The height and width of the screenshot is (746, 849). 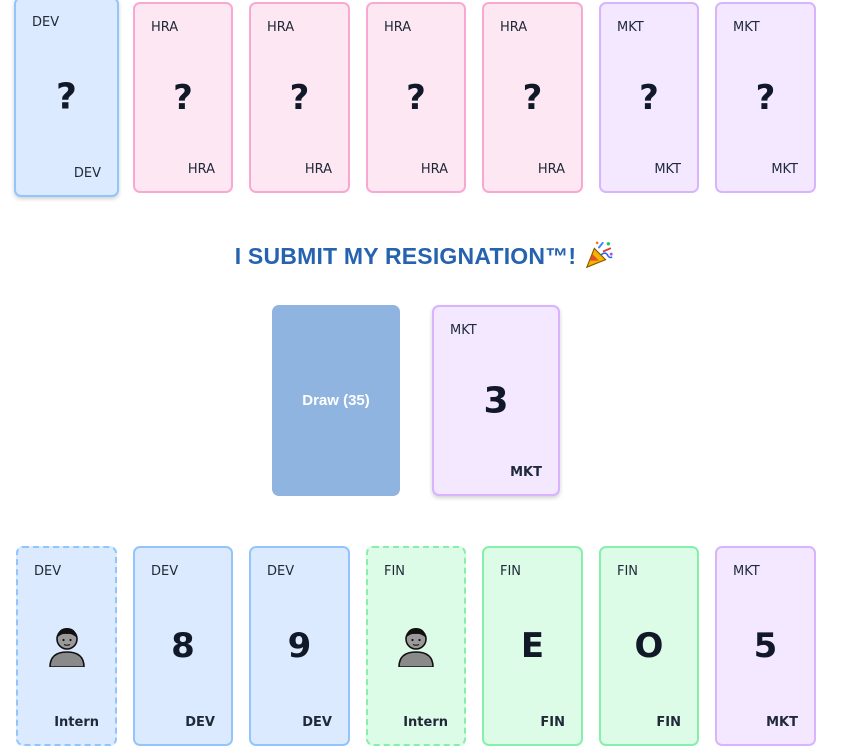 I want to click on player-card: DEV 8 DEV, so click(x=183, y=646).